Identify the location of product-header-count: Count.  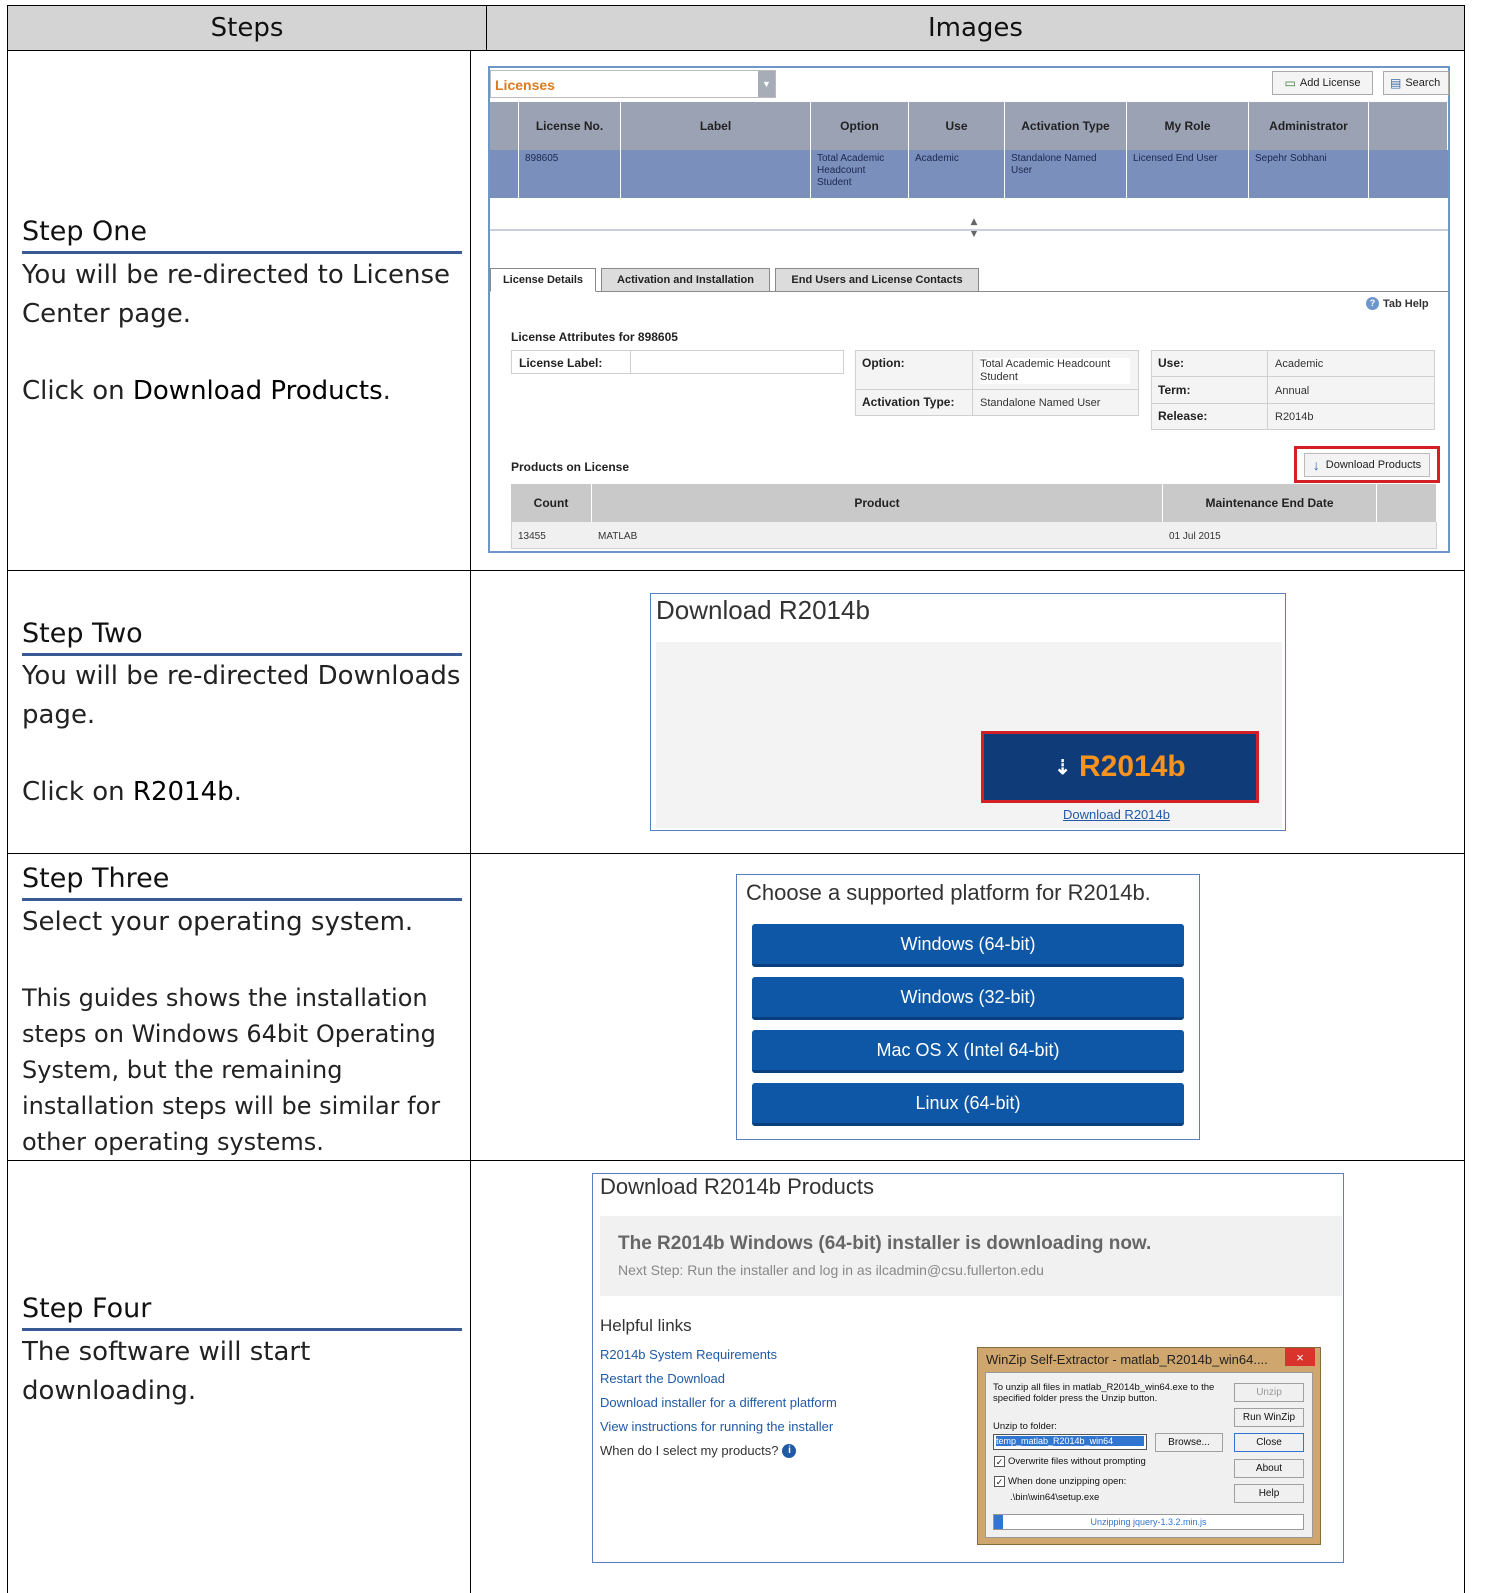
(551, 503).